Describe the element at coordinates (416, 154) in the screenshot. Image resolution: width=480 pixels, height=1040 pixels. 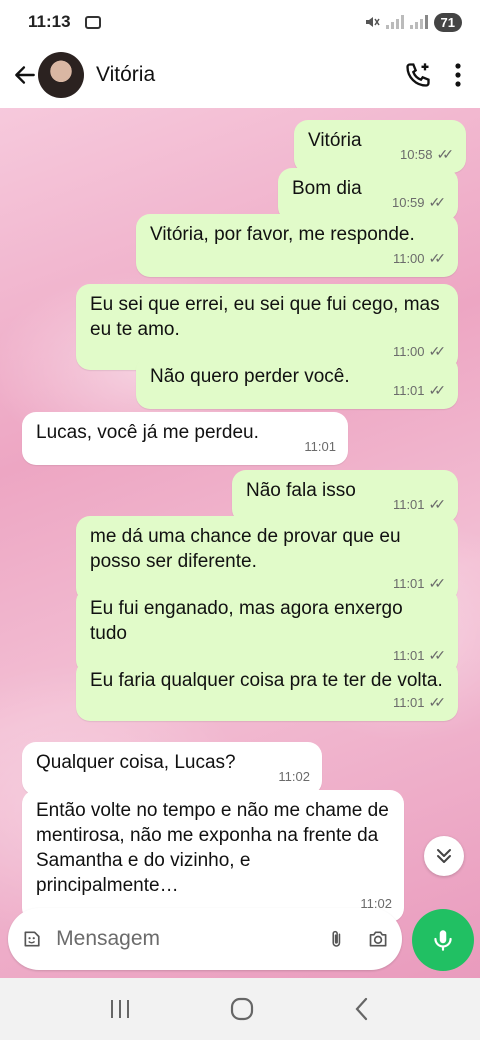
I see `message-time: 10:58` at that location.